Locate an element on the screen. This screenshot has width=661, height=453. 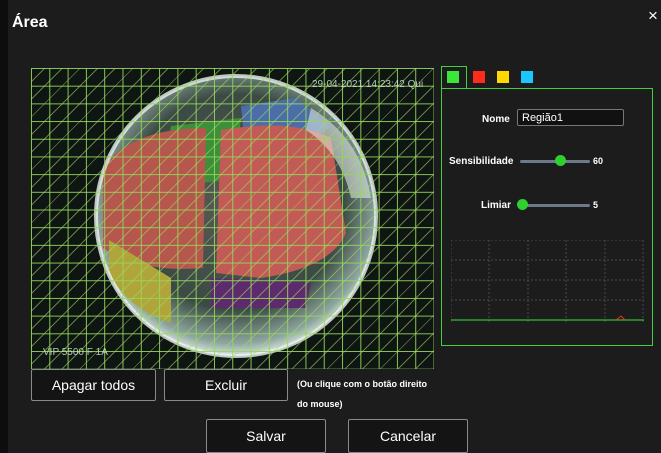
color-tab-yellow is located at coordinates (503, 77).